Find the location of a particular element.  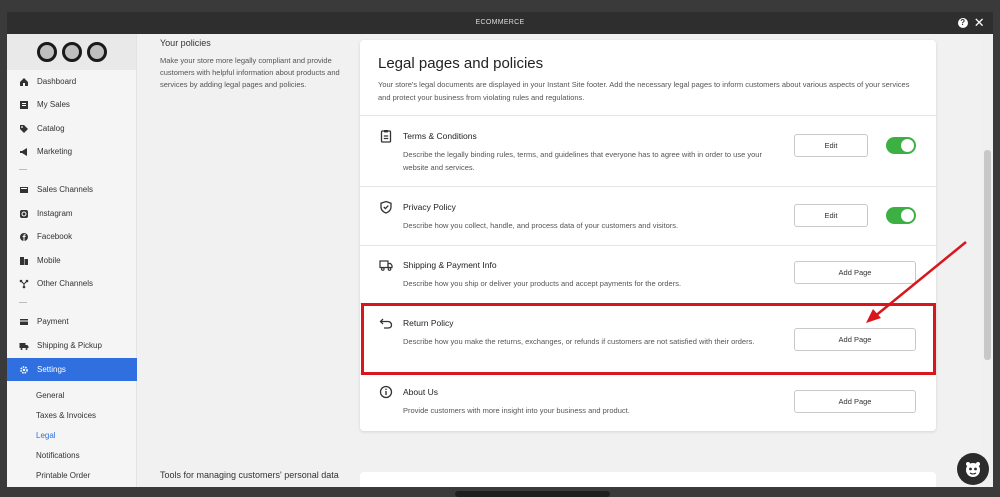

document-icon is located at coordinates (386, 136).